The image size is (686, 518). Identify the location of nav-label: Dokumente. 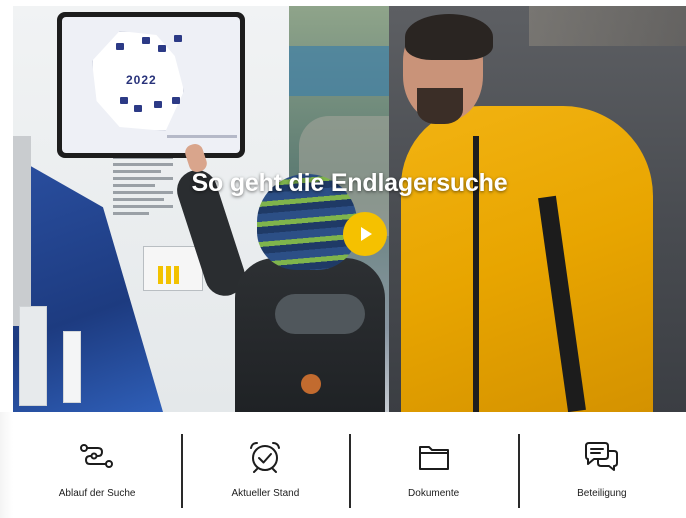
(434, 493).